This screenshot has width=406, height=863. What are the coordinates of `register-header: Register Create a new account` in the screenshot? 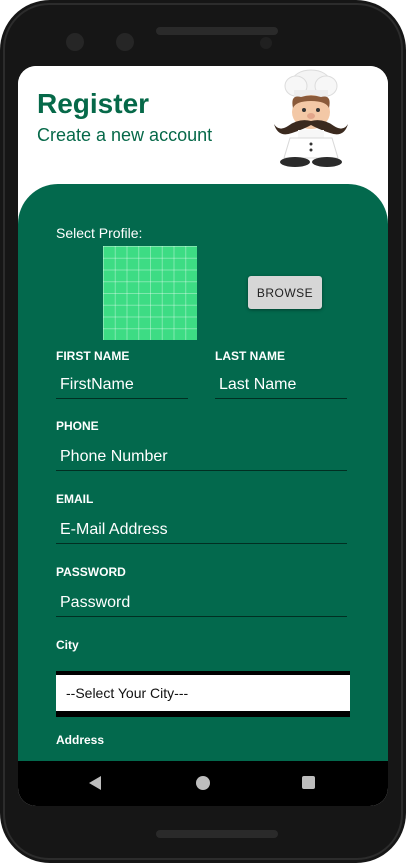 It's located at (203, 126).